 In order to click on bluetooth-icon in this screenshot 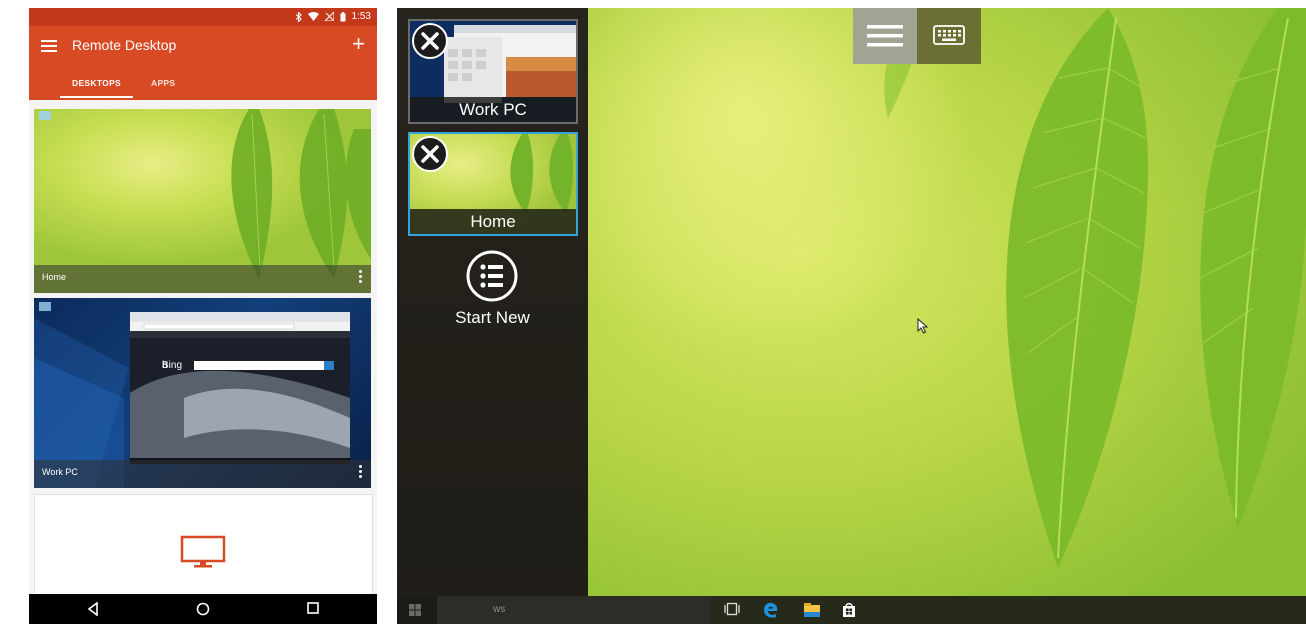, I will do `click(298, 16)`.